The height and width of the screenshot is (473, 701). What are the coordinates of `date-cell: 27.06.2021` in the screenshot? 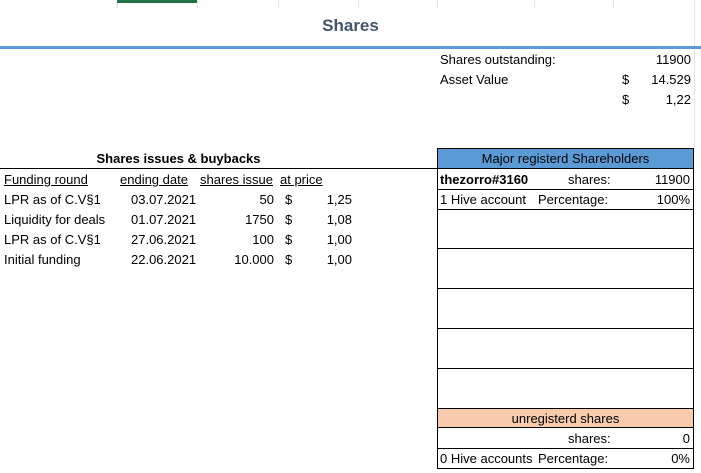 It's located at (164, 239).